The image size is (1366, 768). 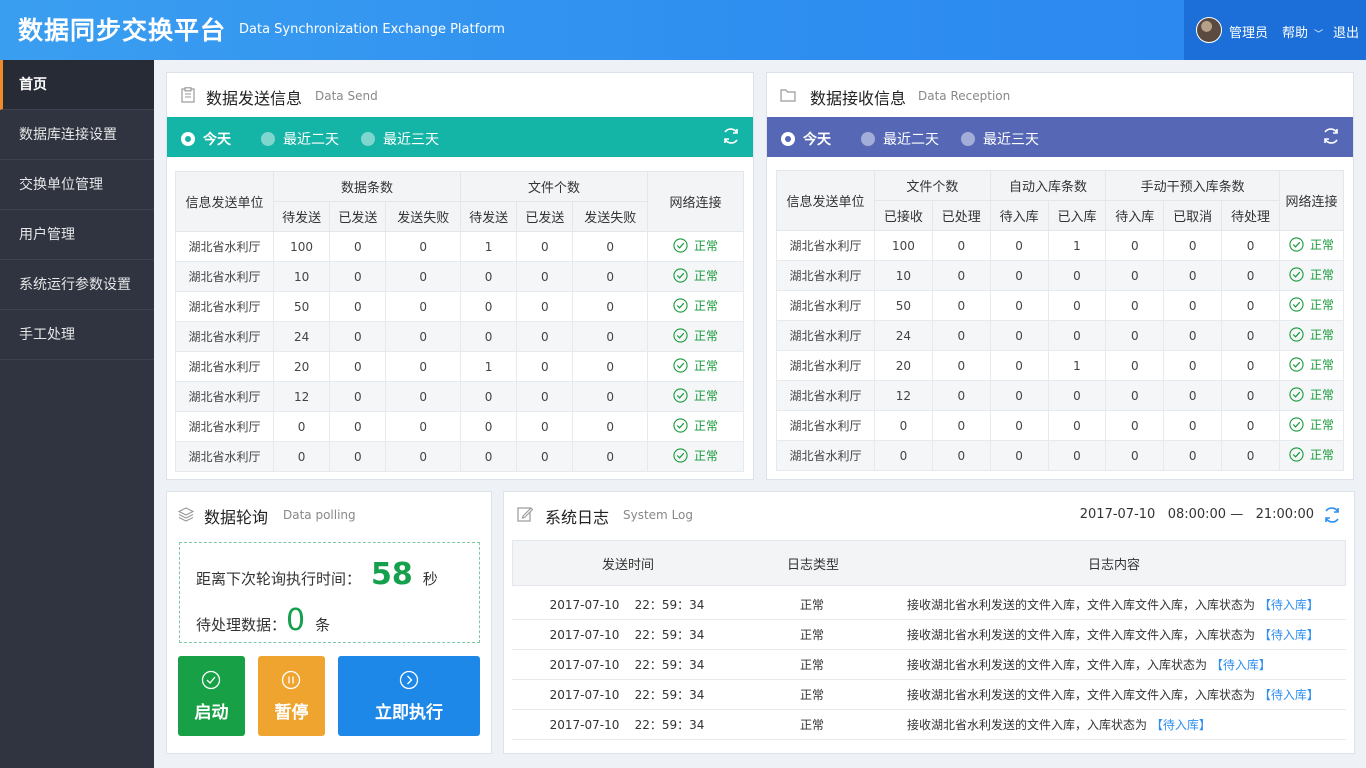 What do you see at coordinates (1209, 30) in the screenshot?
I see `avatar` at bounding box center [1209, 30].